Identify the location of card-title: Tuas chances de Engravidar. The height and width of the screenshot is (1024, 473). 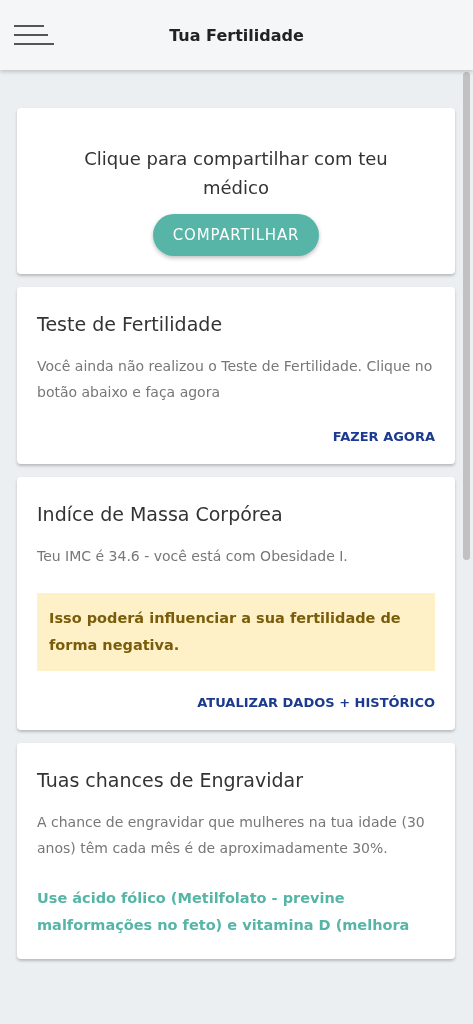
(170, 780).